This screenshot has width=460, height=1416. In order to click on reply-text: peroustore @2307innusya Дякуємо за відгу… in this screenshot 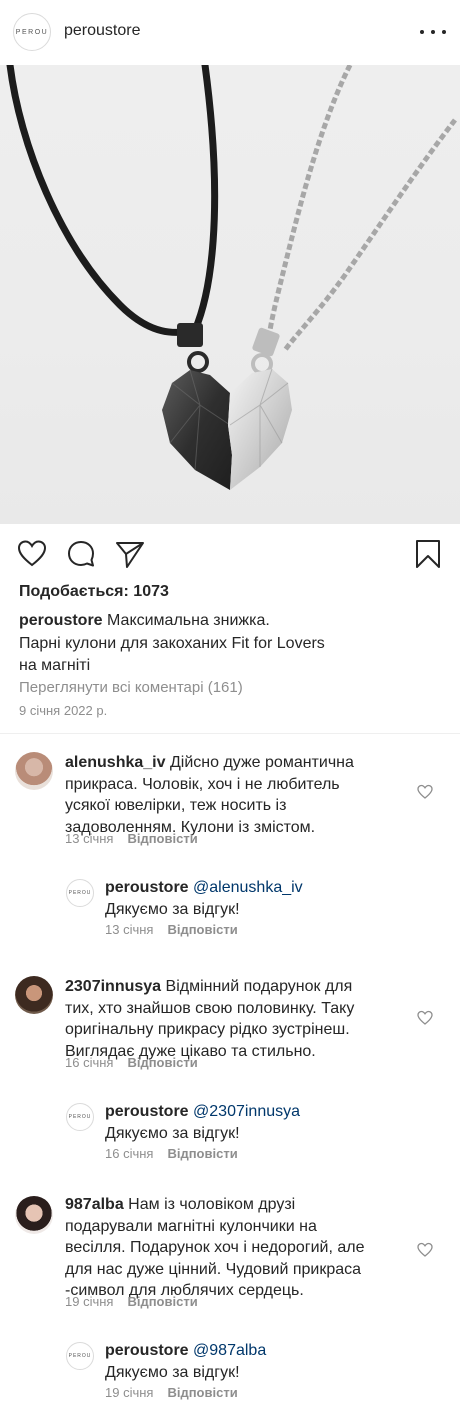, I will do `click(203, 1122)`.